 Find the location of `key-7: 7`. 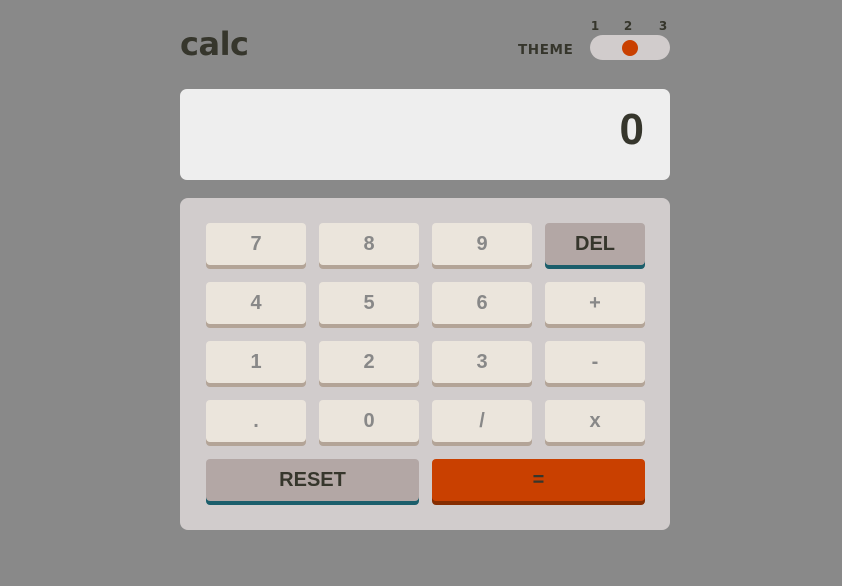

key-7: 7 is located at coordinates (256, 244).